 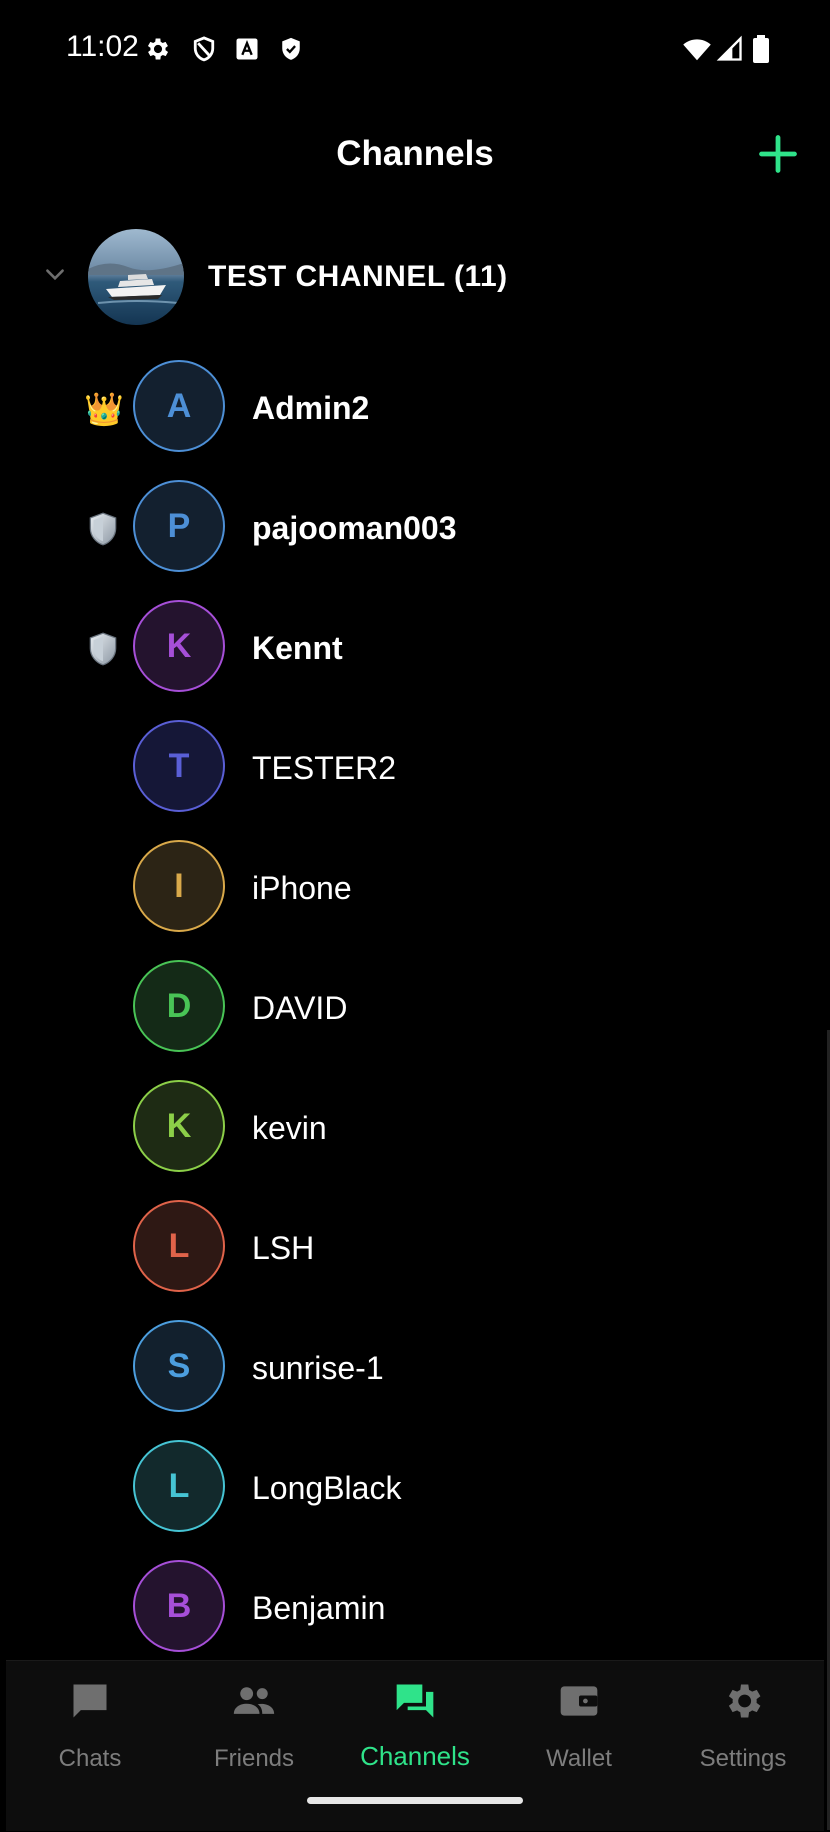 I want to click on channel-group-header: TEST CHANNEL (11), so click(x=415, y=275).